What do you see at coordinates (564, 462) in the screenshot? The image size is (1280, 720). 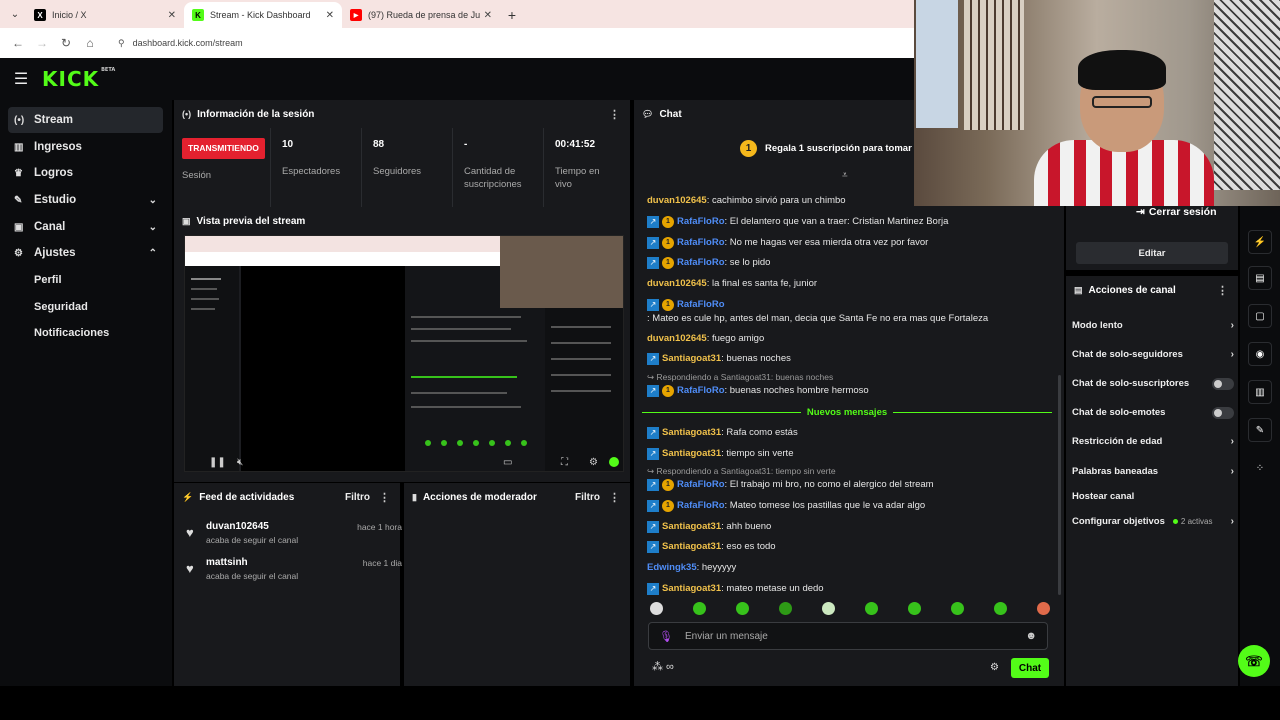 I see `fullscreen-icon: ⛶` at bounding box center [564, 462].